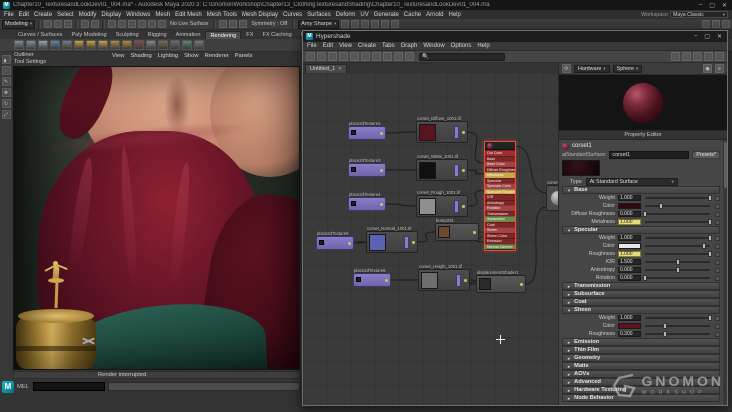 The width and height of the screenshot is (732, 412). I want to click on mel-toggle: MEL, so click(23, 387).